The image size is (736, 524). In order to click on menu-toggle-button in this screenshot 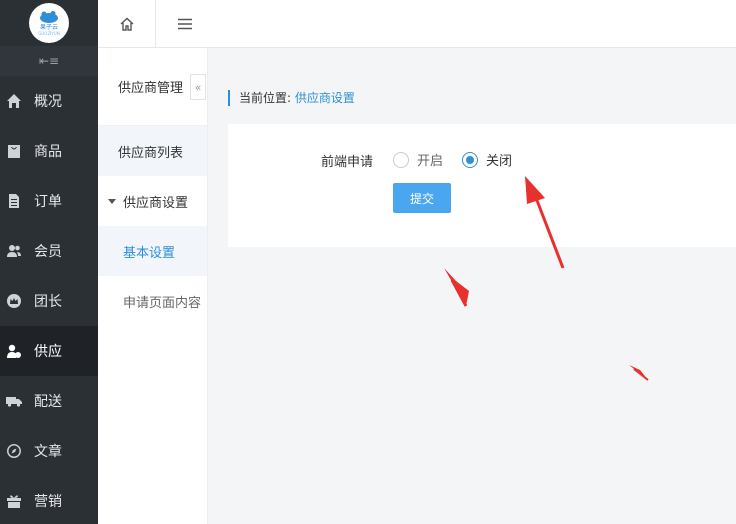, I will do `click(185, 23)`.